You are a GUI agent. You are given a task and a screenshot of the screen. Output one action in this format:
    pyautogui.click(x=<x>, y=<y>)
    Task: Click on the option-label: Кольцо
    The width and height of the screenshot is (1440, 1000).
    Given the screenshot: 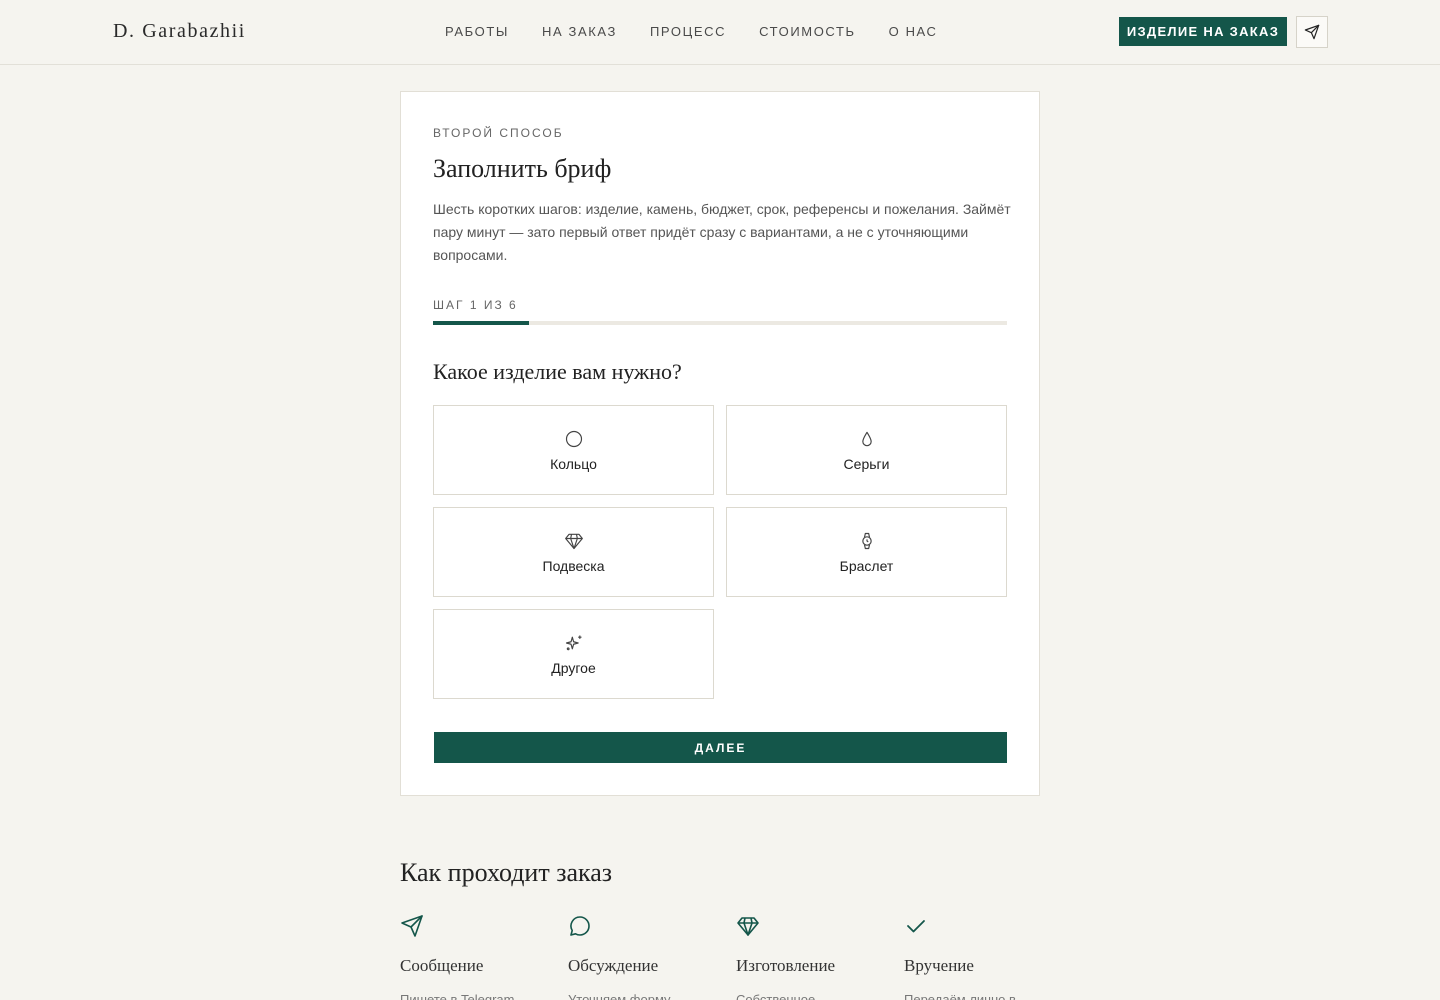 What is the action you would take?
    pyautogui.click(x=573, y=463)
    